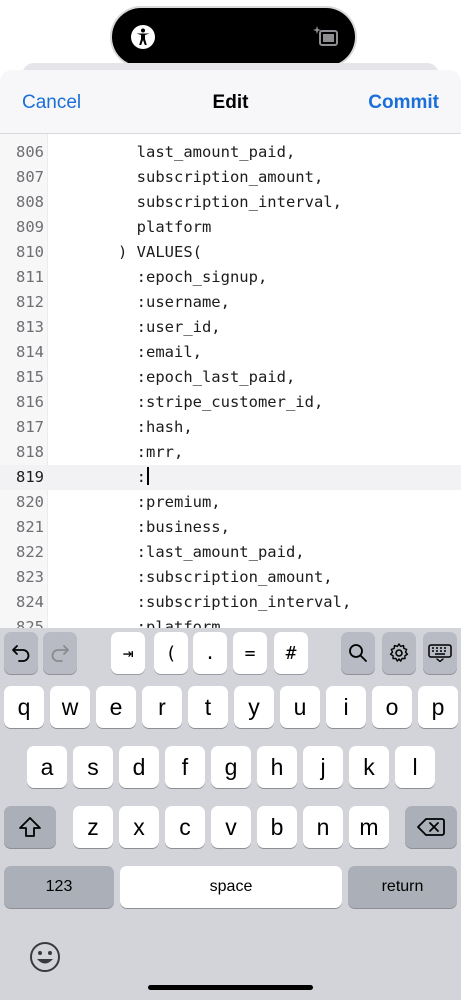 The image size is (461, 1000). What do you see at coordinates (402, 887) in the screenshot?
I see `return-key: return` at bounding box center [402, 887].